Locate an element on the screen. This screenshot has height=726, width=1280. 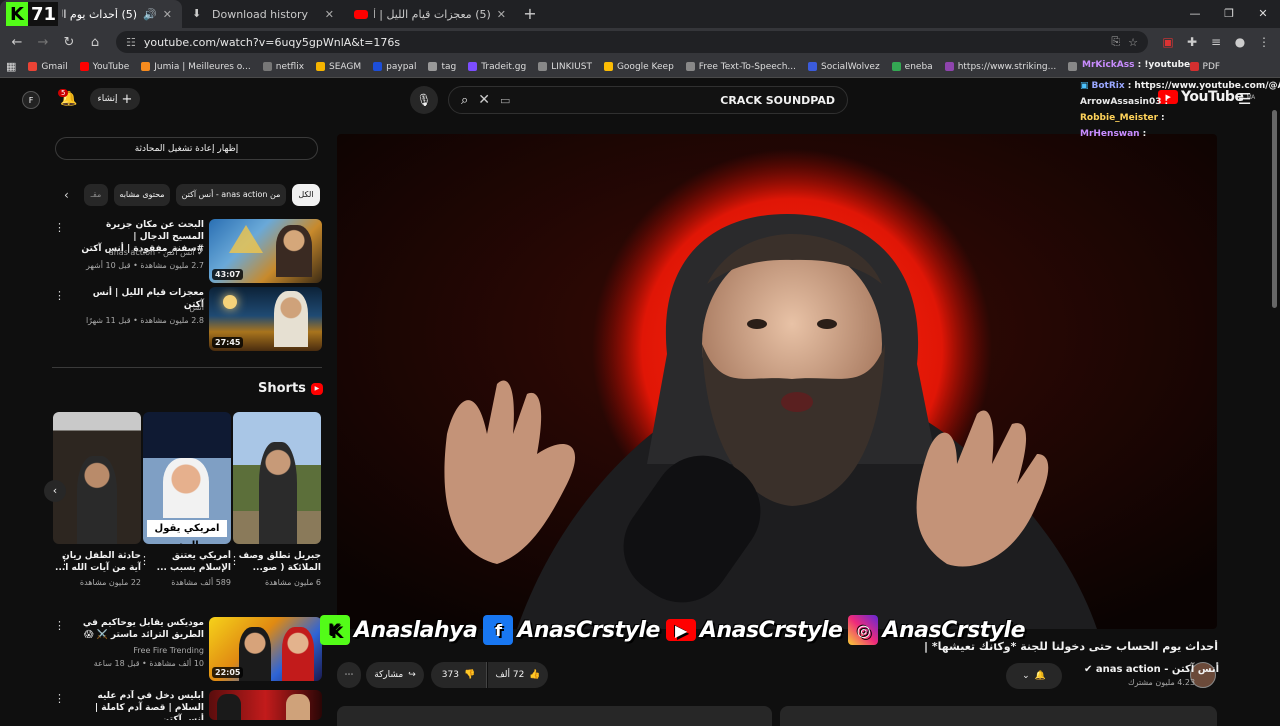
puzzle-icon: ✚ is located at coordinates (1192, 42).